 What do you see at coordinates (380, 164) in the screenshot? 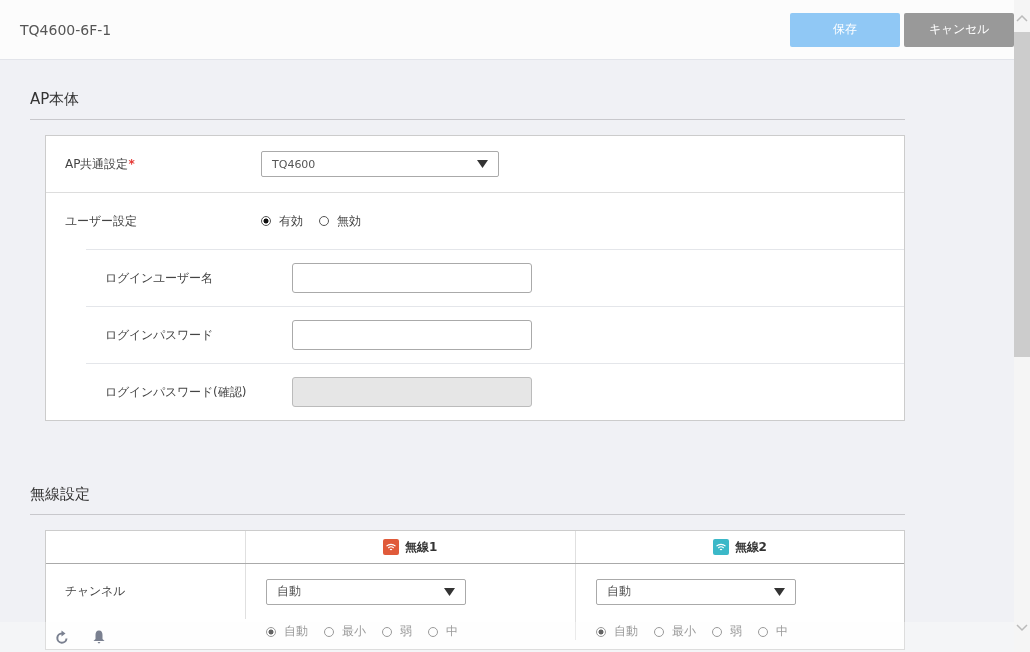
I see `dropdown: TQ4600` at bounding box center [380, 164].